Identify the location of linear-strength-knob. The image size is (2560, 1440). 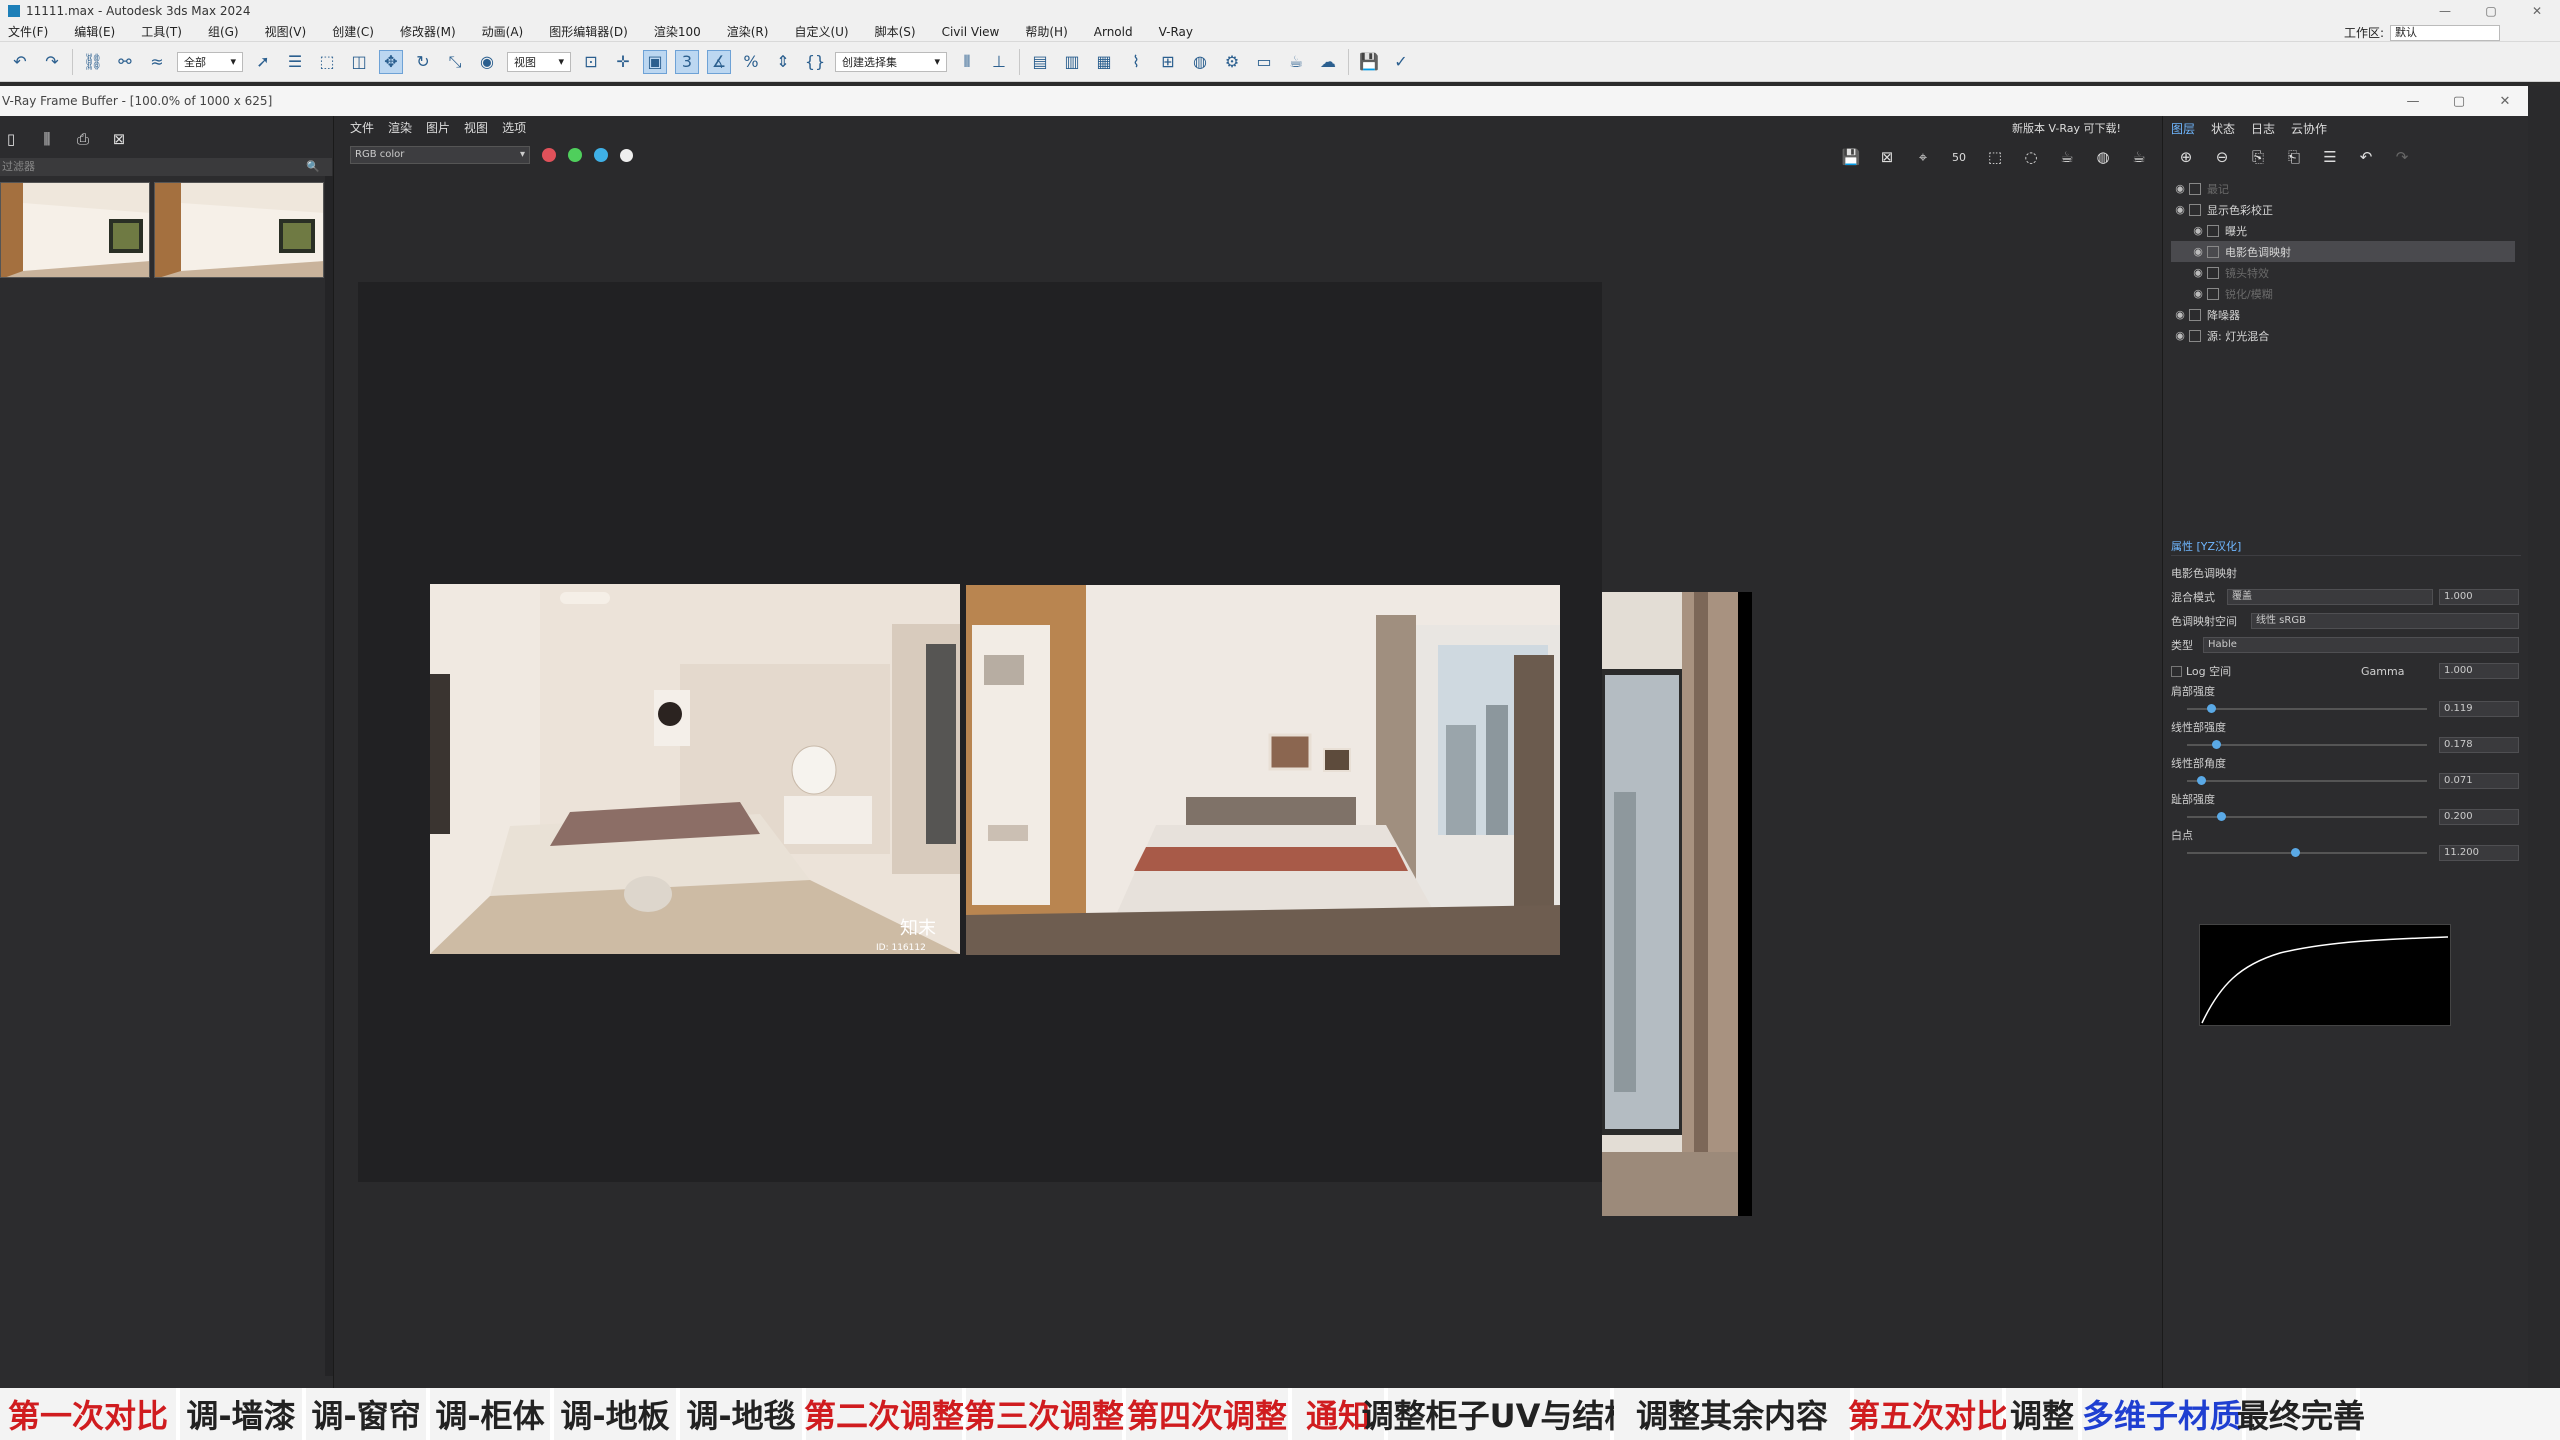
(2216, 744).